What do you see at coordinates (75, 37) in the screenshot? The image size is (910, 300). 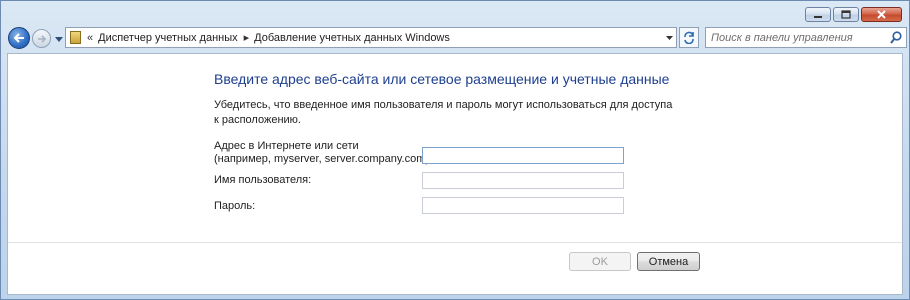 I see `control-panel-icon` at bounding box center [75, 37].